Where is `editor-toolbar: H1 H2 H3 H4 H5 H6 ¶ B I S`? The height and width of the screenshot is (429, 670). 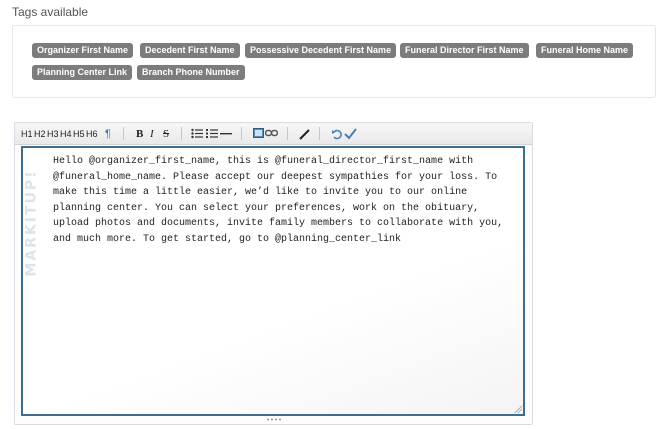 editor-toolbar: H1 H2 H3 H4 H5 H6 ¶ B I S is located at coordinates (273, 134).